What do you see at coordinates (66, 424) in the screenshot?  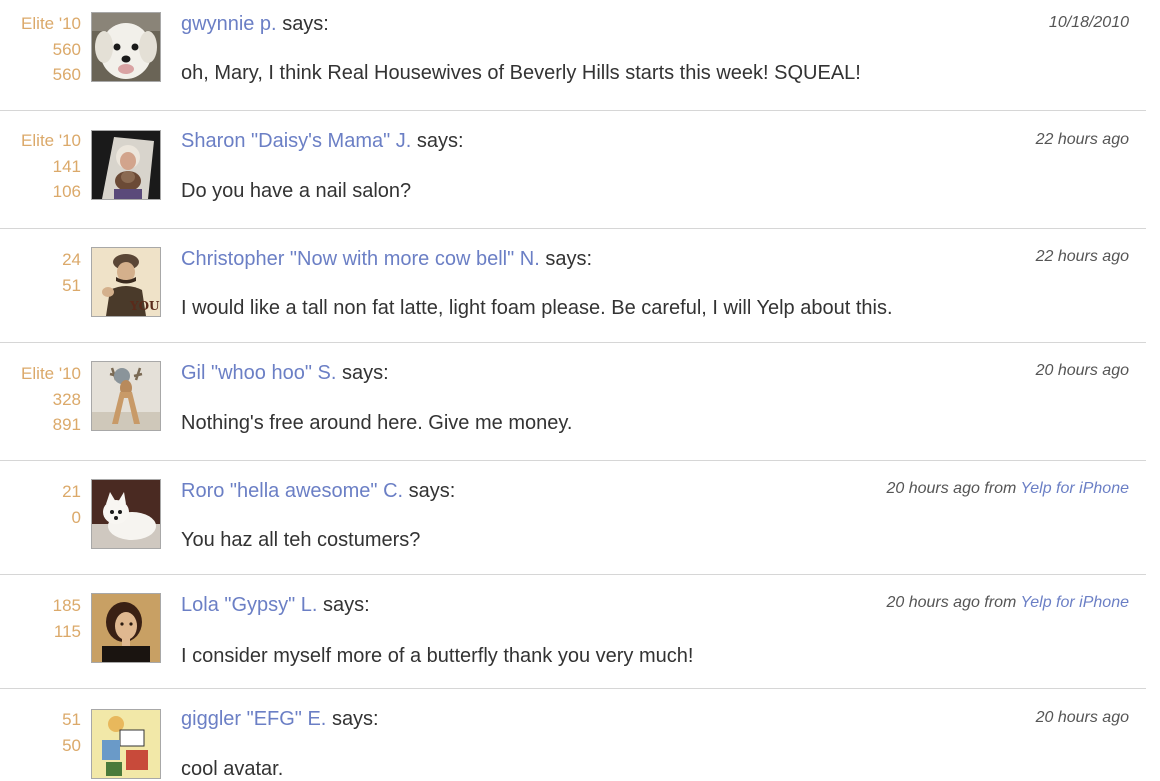 I see `review-count: 891` at bounding box center [66, 424].